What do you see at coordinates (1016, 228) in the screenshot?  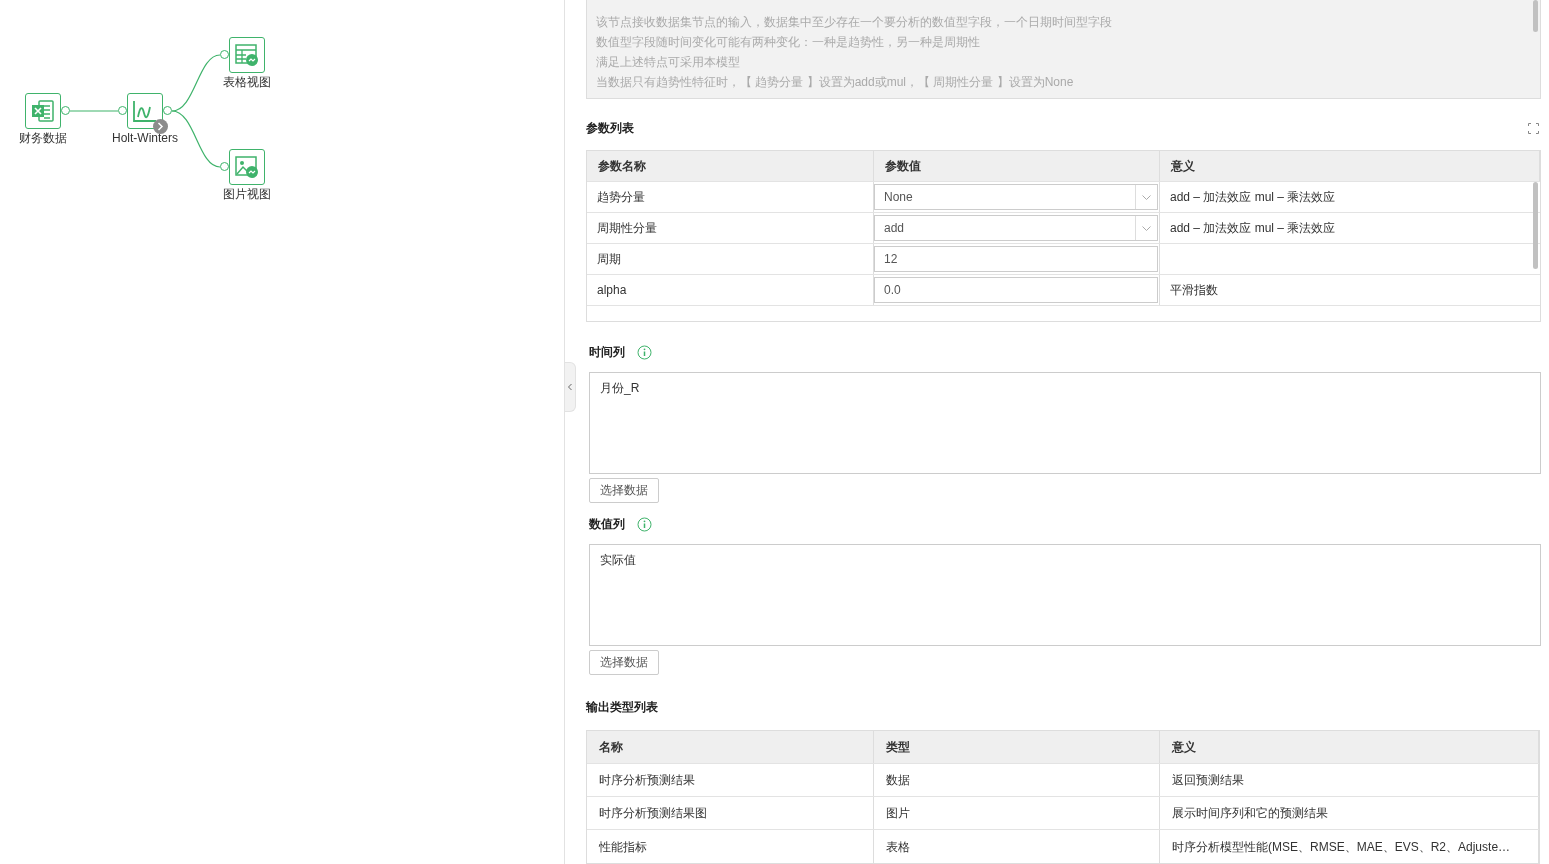 I see `dropdown: add` at bounding box center [1016, 228].